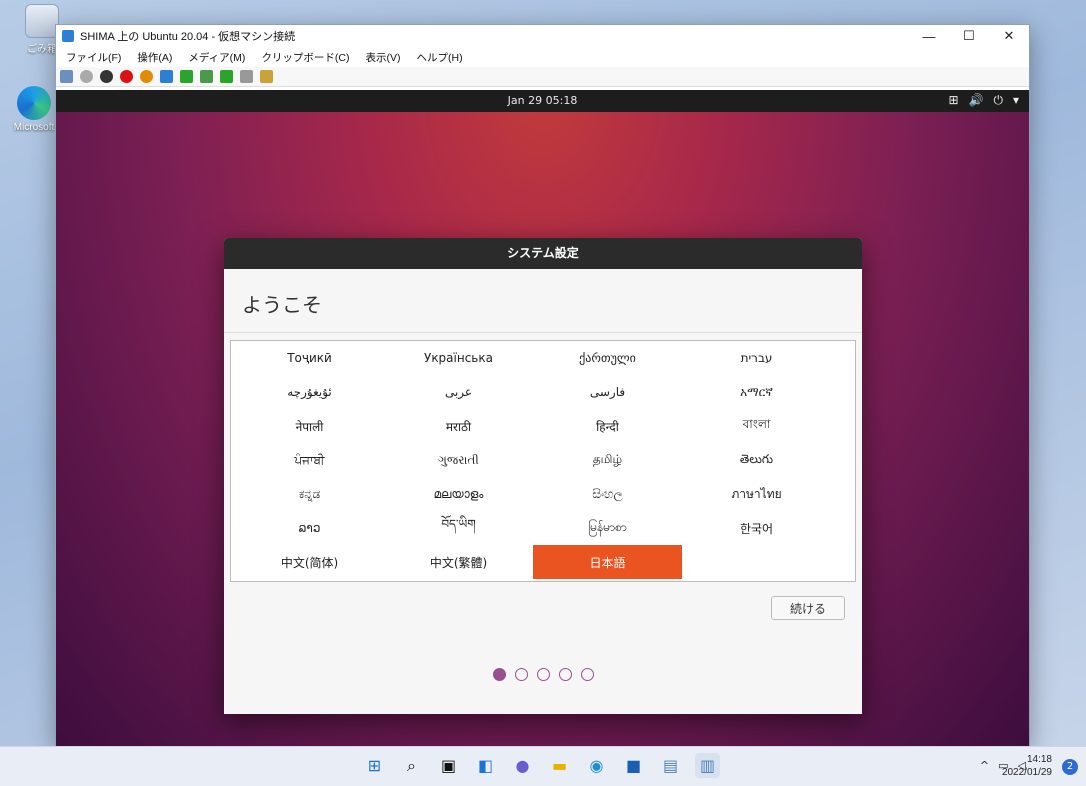 Image resolution: width=1086 pixels, height=786 pixels. Describe the element at coordinates (1009, 36) in the screenshot. I see `close-button: ✕` at that location.